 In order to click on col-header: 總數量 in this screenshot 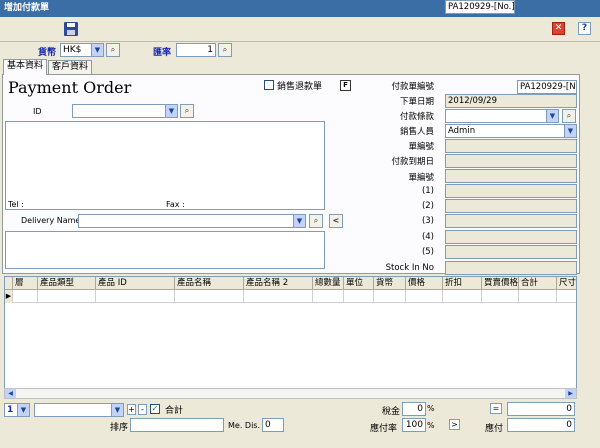, I will do `click(328, 283)`.